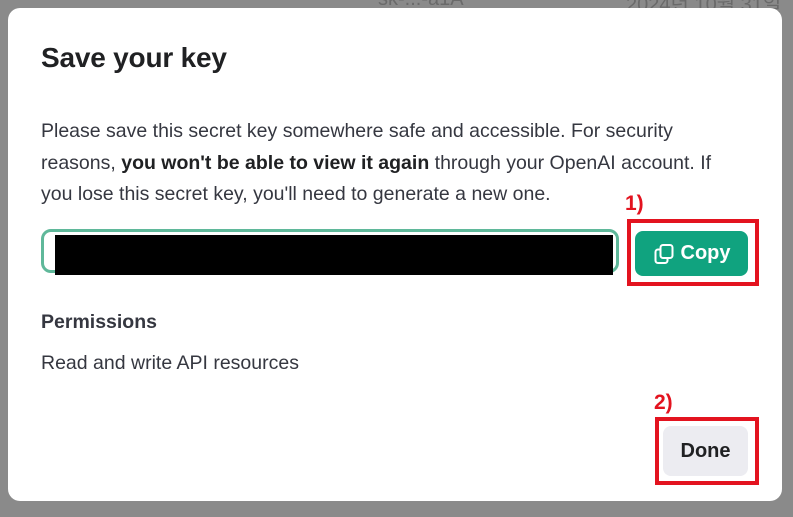 This screenshot has height=517, width=793. I want to click on secret-key-field, so click(330, 252).